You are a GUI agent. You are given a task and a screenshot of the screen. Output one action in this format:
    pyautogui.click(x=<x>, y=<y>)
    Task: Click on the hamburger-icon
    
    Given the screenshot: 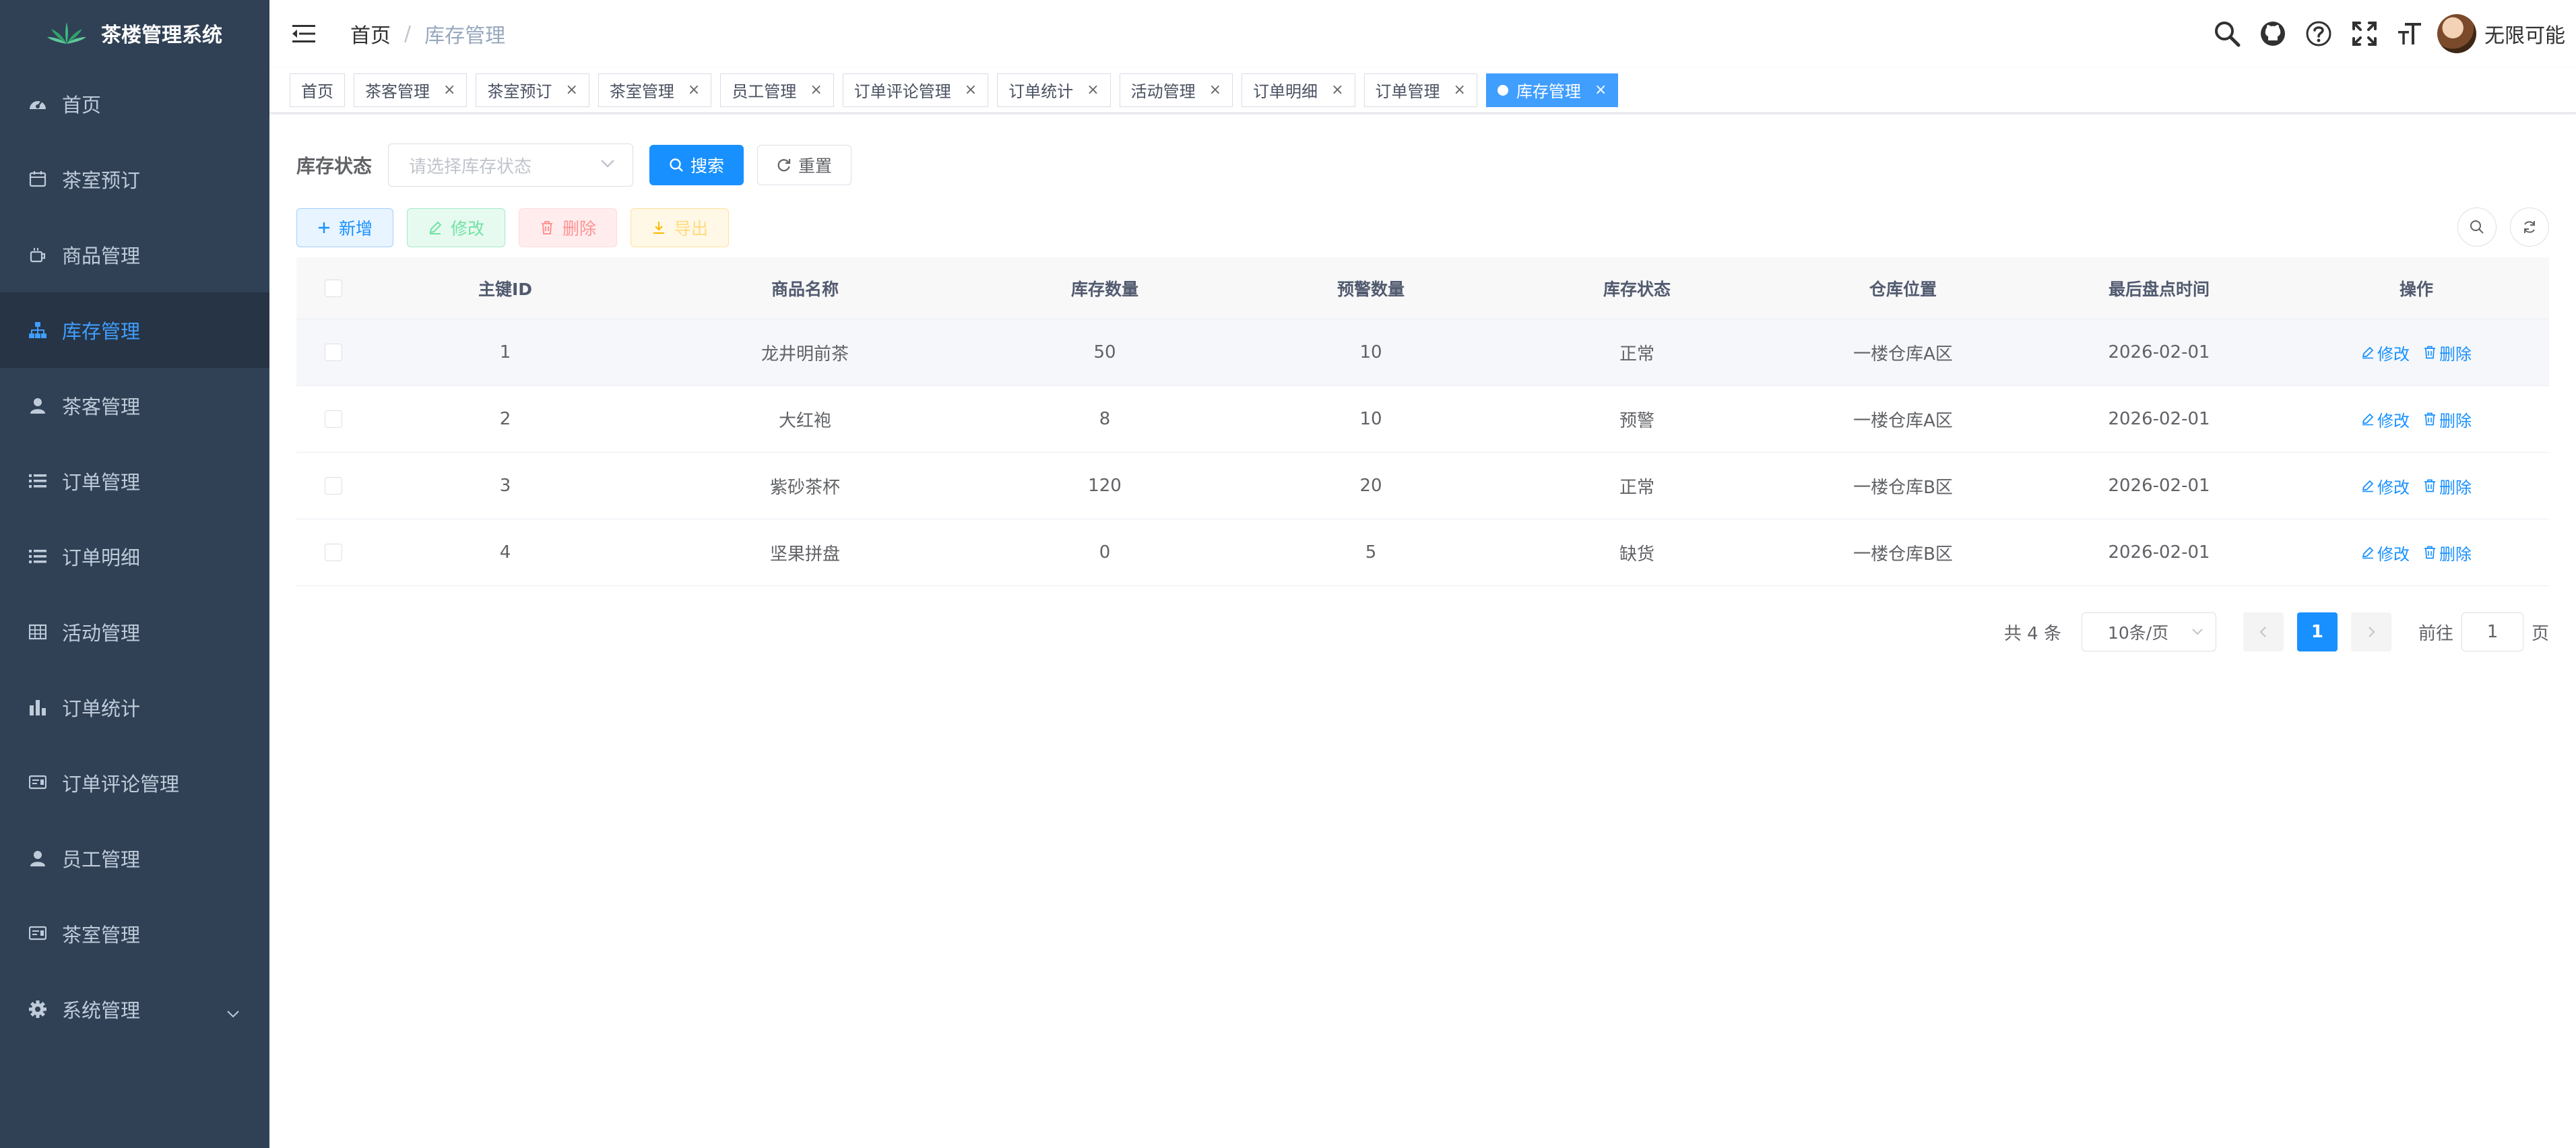 What is the action you would take?
    pyautogui.click(x=305, y=33)
    